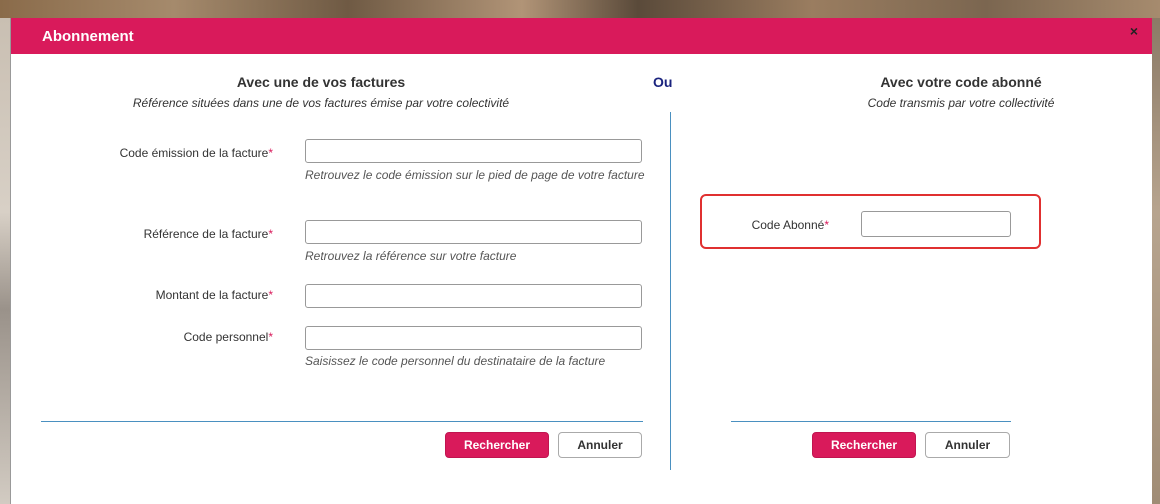 The image size is (1160, 504). What do you see at coordinates (600, 445) in the screenshot?
I see `invoice-cancel-button: Annuler` at bounding box center [600, 445].